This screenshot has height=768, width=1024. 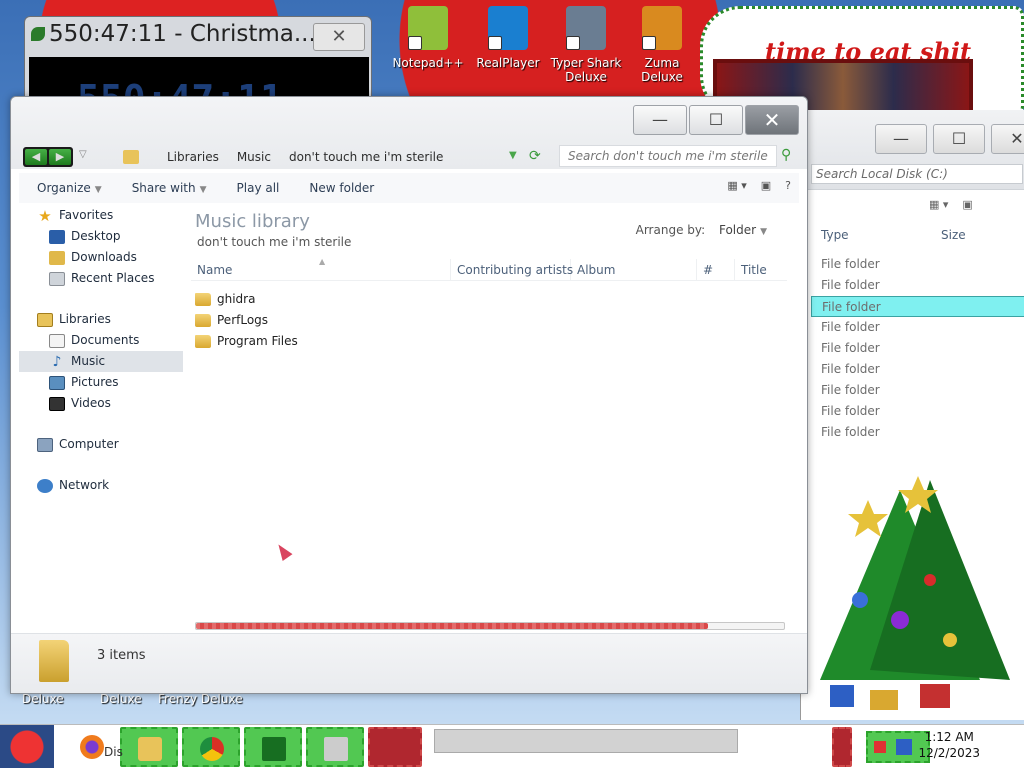 What do you see at coordinates (113, 752) in the screenshot?
I see `taskbar-label: Dis` at bounding box center [113, 752].